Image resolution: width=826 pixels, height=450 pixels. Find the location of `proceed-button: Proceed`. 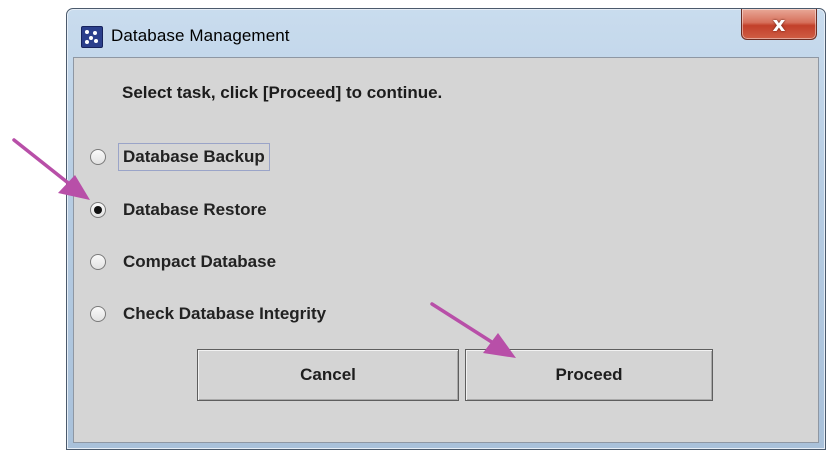

proceed-button: Proceed is located at coordinates (589, 375).